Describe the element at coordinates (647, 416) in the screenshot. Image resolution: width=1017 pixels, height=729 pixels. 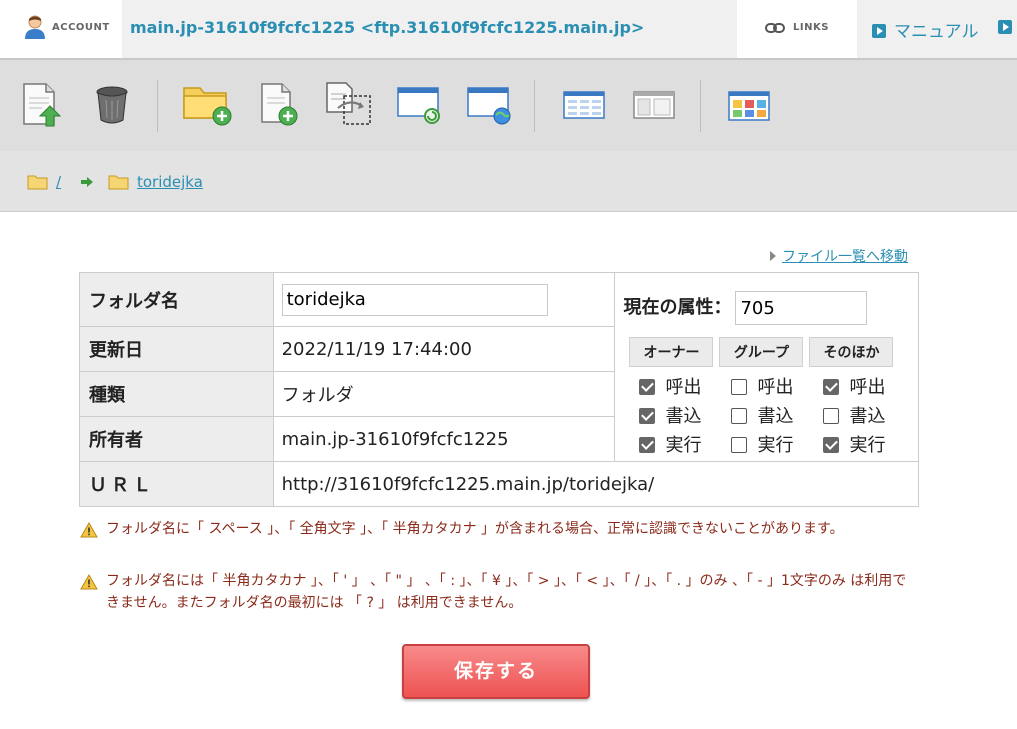
I see `owner-write-checkbox` at that location.